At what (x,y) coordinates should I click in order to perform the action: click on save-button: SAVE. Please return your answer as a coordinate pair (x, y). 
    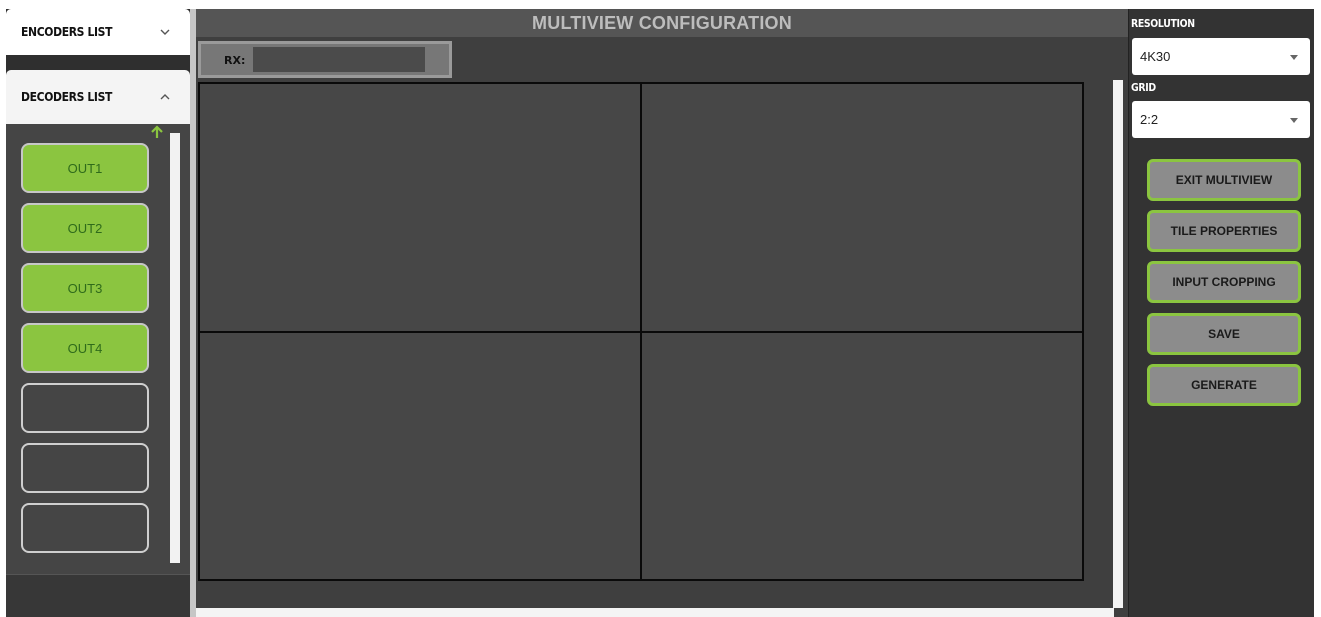
    Looking at the image, I should click on (1224, 334).